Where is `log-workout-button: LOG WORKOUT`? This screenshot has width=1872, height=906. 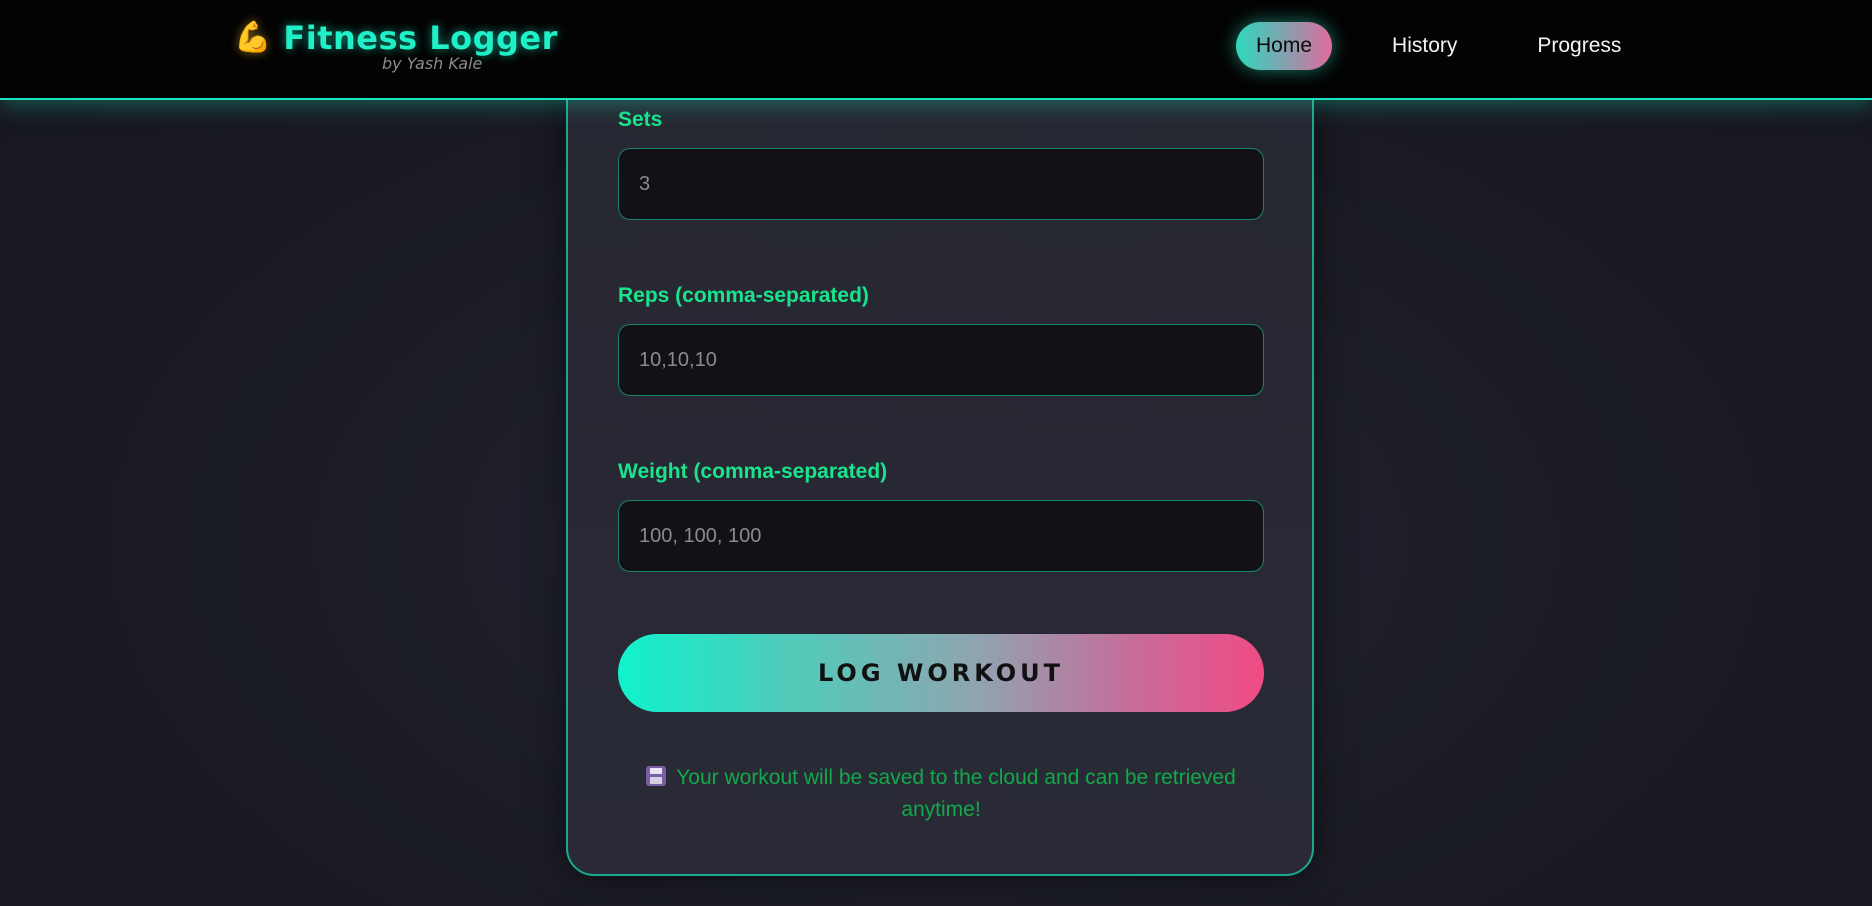 log-workout-button: LOG WORKOUT is located at coordinates (941, 673).